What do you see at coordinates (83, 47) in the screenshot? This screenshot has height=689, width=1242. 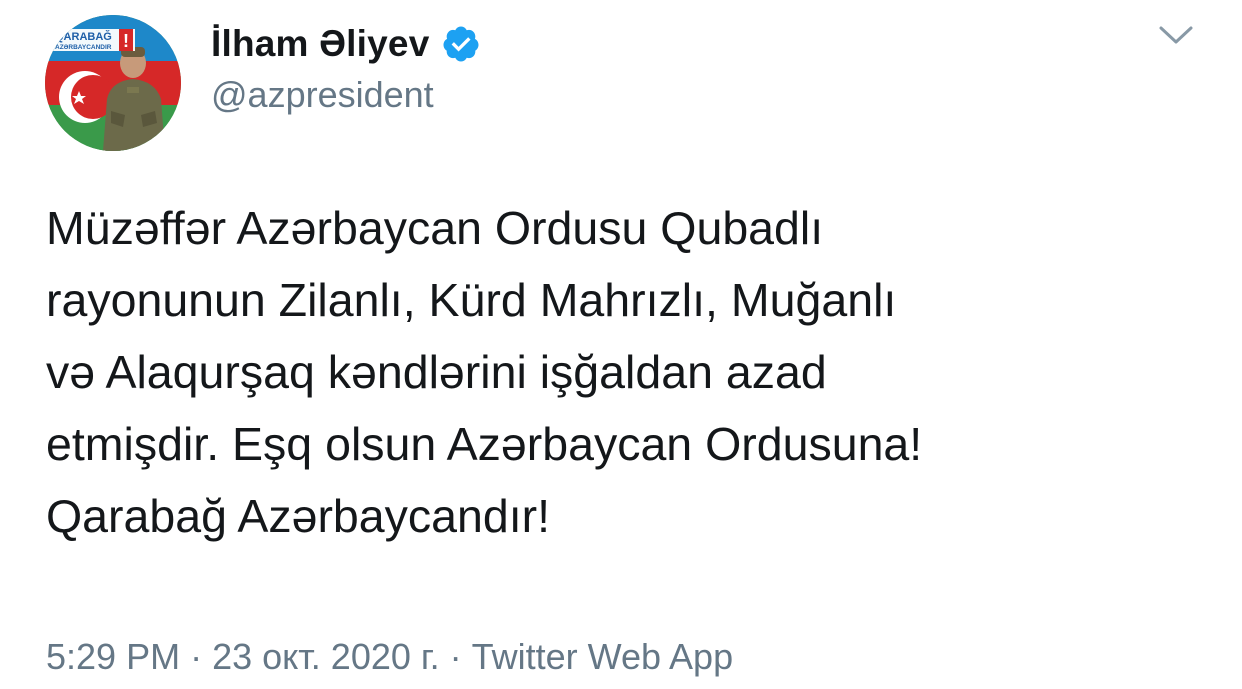 I see `svg-text: AZƏRBAYCANDIR` at bounding box center [83, 47].